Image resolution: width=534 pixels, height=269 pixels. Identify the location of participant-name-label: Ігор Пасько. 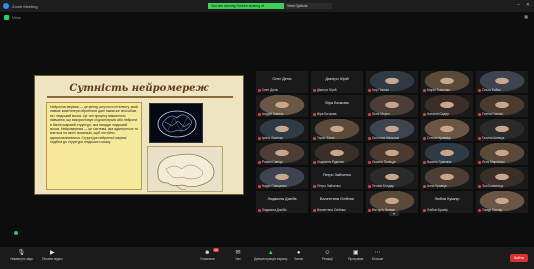
(378, 90).